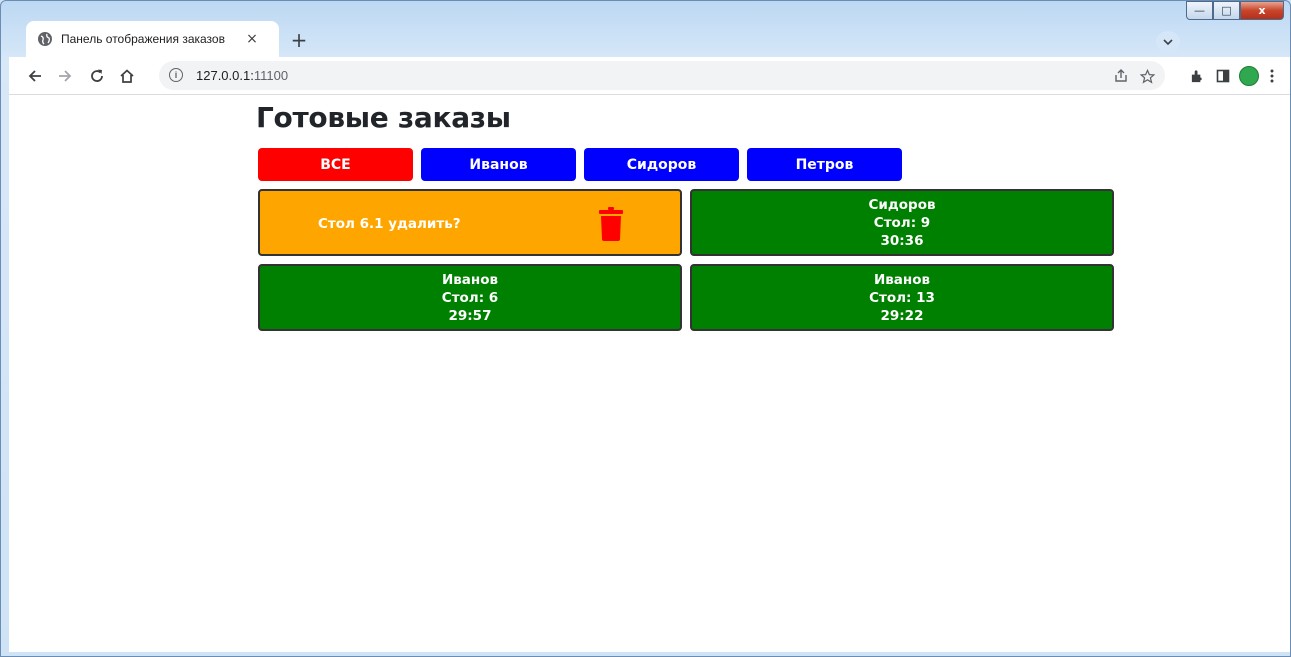 The height and width of the screenshot is (657, 1291). What do you see at coordinates (1223, 76) in the screenshot?
I see `side-panel-icon` at bounding box center [1223, 76].